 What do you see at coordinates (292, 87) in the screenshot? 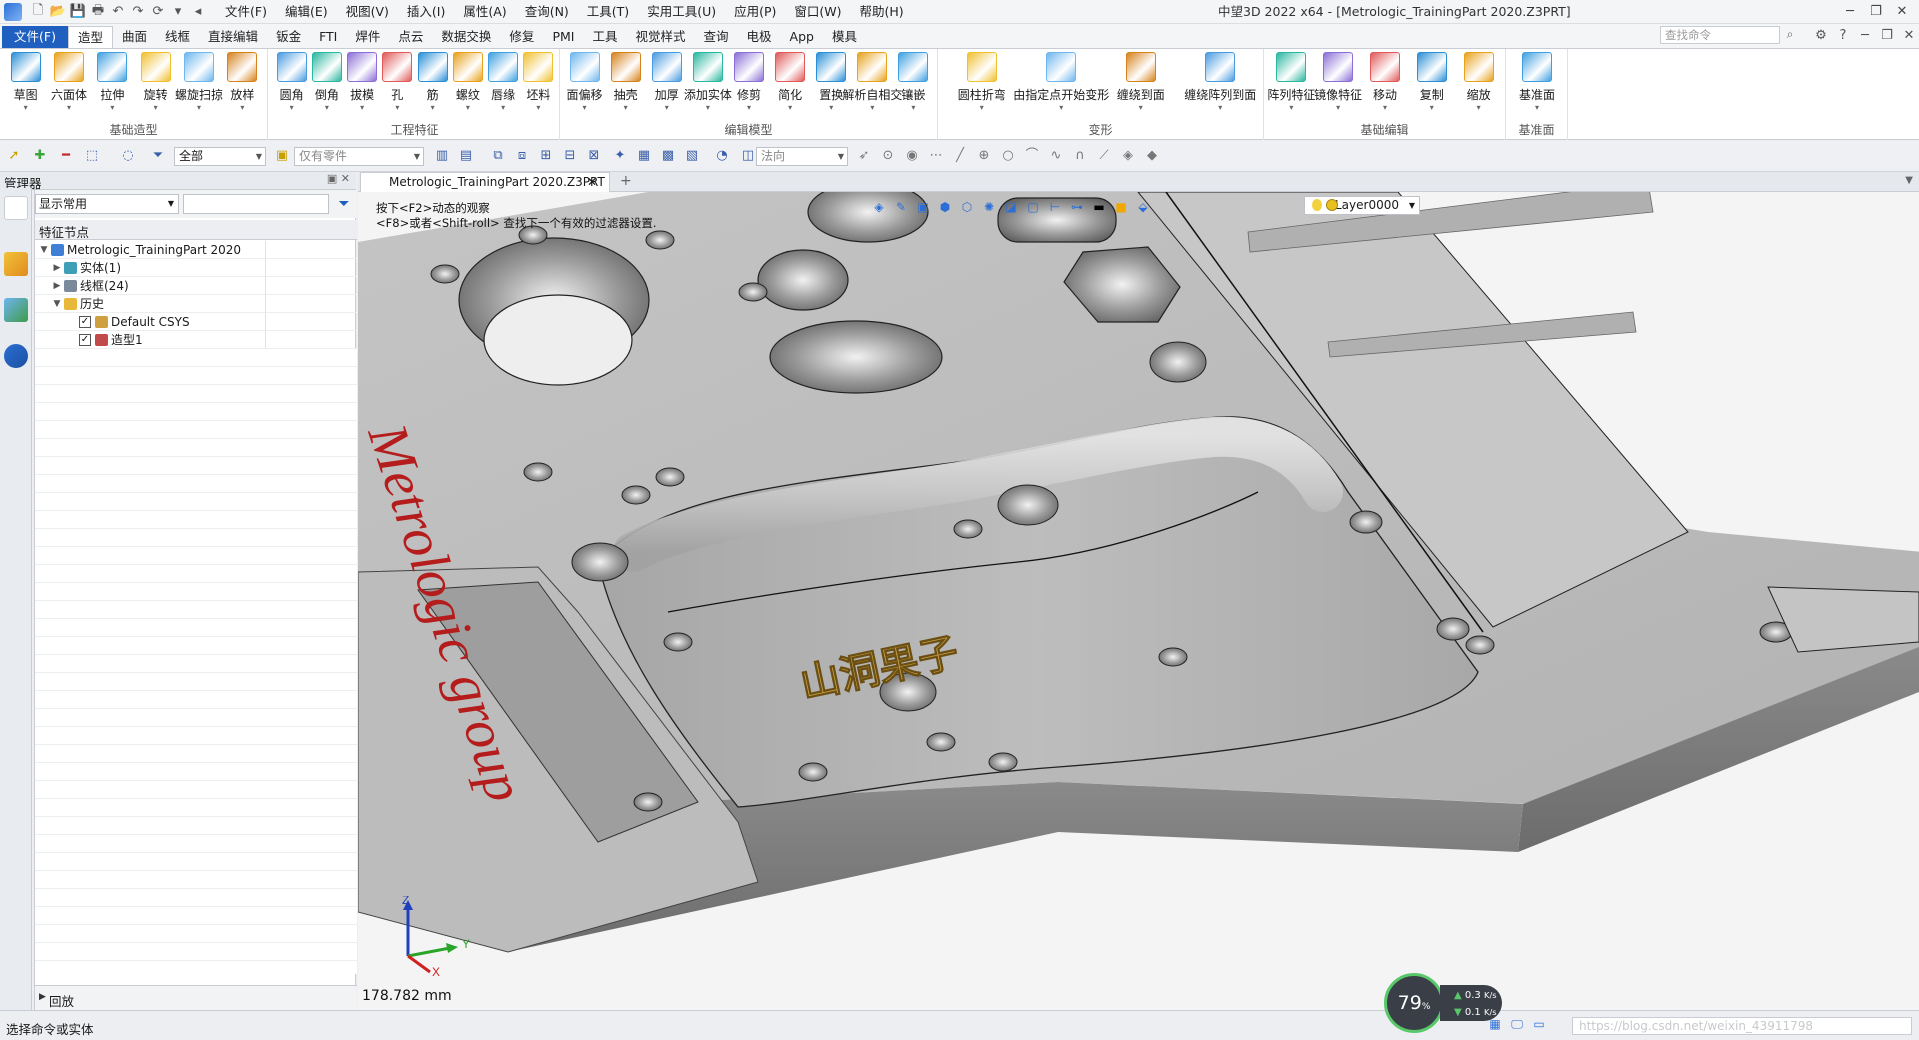
I see `ribbon-button-1-0: 圆角 ▾` at bounding box center [292, 87].